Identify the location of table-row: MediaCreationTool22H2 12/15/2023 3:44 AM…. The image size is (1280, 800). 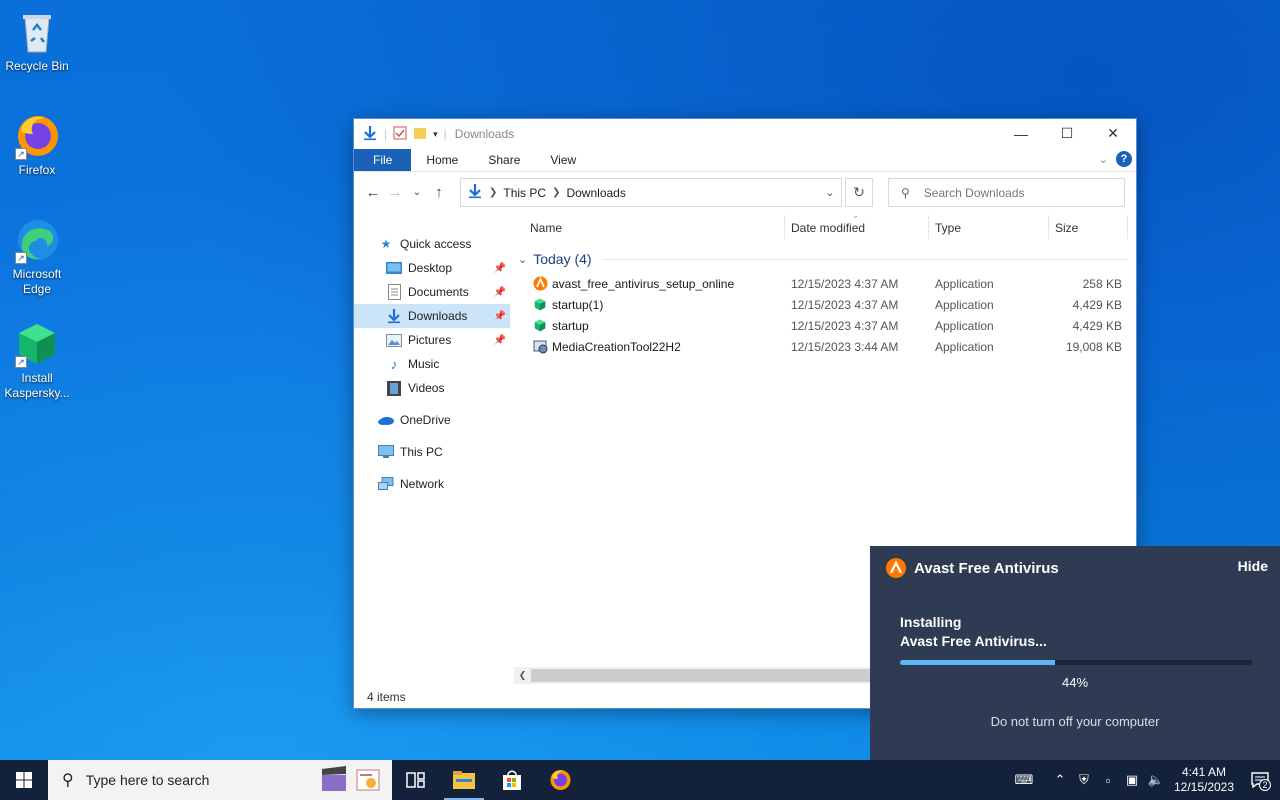
(830, 346).